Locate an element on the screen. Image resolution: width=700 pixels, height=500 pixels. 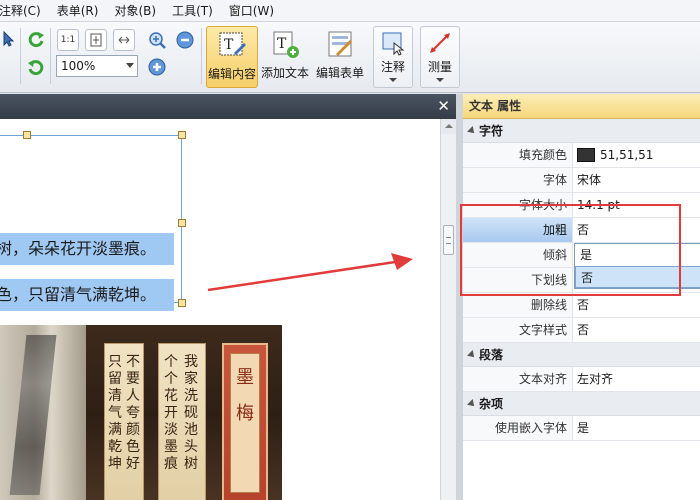
document-scrollbar is located at coordinates (448, 309).